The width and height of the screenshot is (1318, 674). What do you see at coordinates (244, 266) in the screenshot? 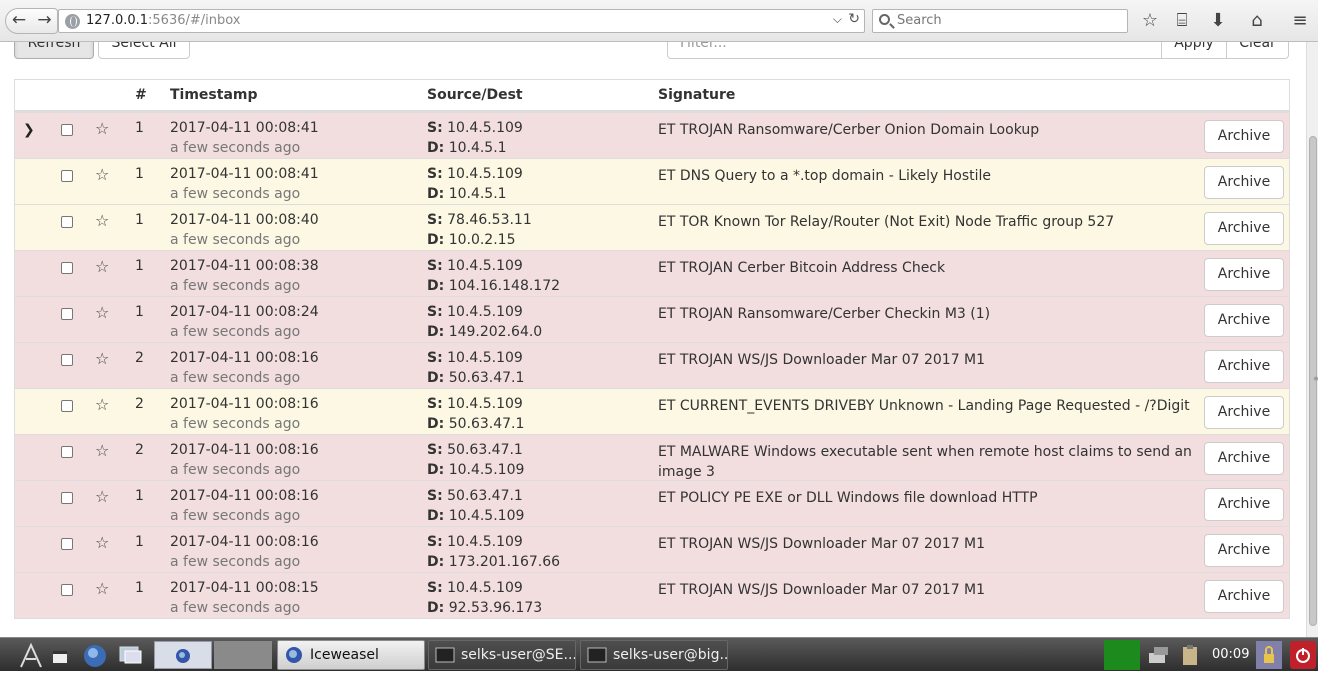
I see `row-timestamp: 2017-04-11 00:08:38` at bounding box center [244, 266].